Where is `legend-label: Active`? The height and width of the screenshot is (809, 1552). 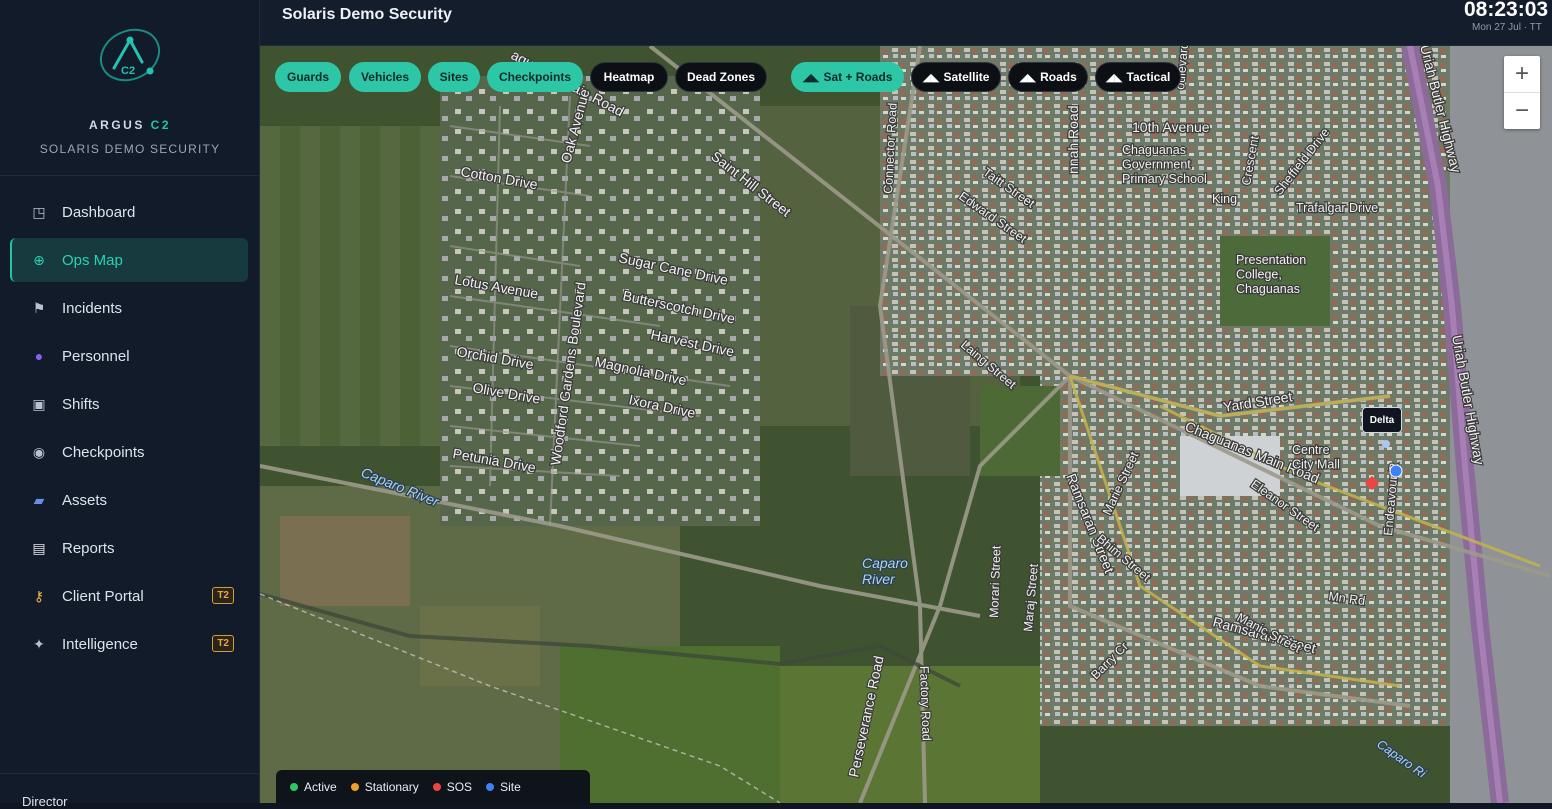 legend-label: Active is located at coordinates (320, 786).